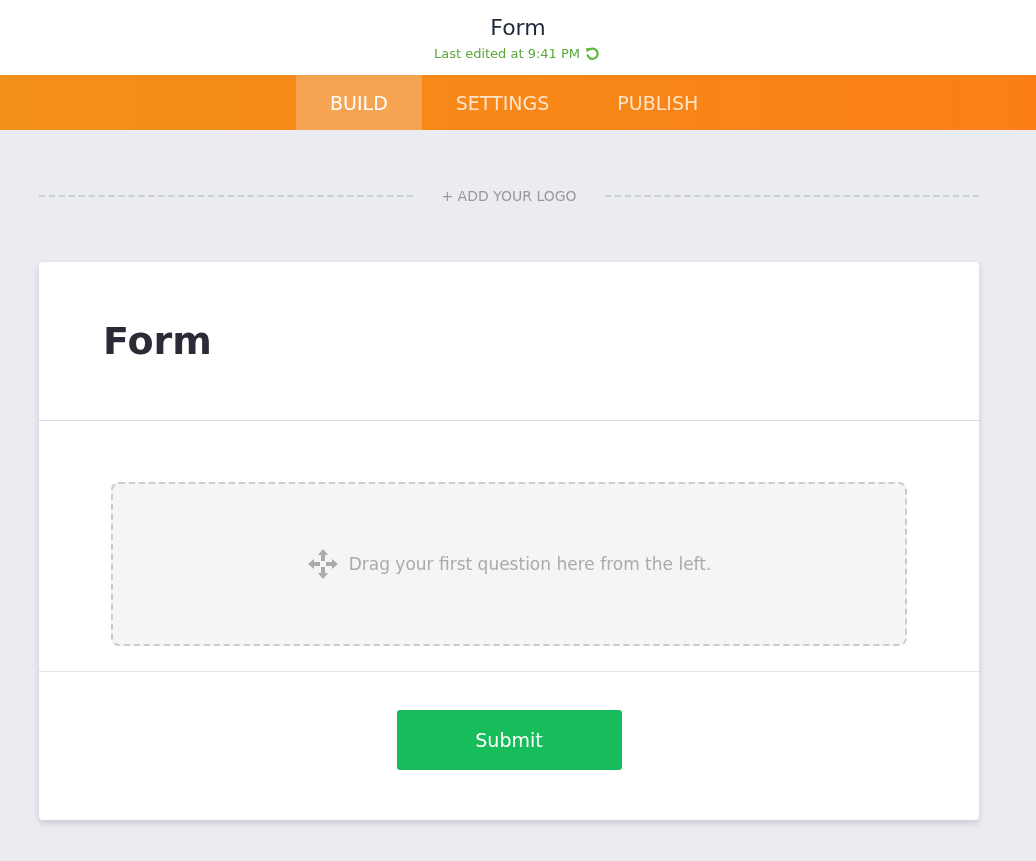  What do you see at coordinates (518, 28) in the screenshot?
I see `form-title: Form` at bounding box center [518, 28].